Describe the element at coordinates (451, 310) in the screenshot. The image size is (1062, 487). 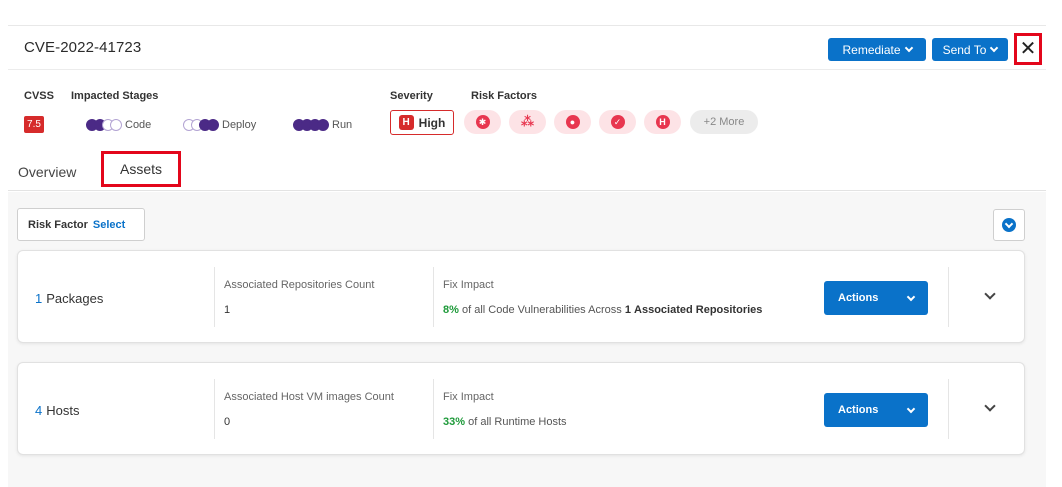
I see `fix-impact-pct: 8%` at that location.